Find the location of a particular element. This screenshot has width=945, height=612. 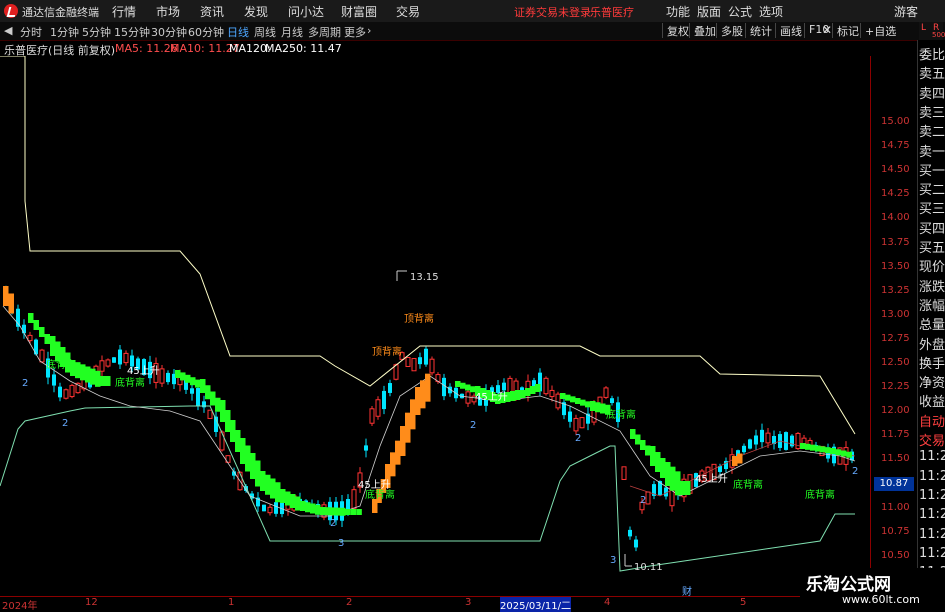

toolbar-overlay: 叠加 is located at coordinates (702, 30).